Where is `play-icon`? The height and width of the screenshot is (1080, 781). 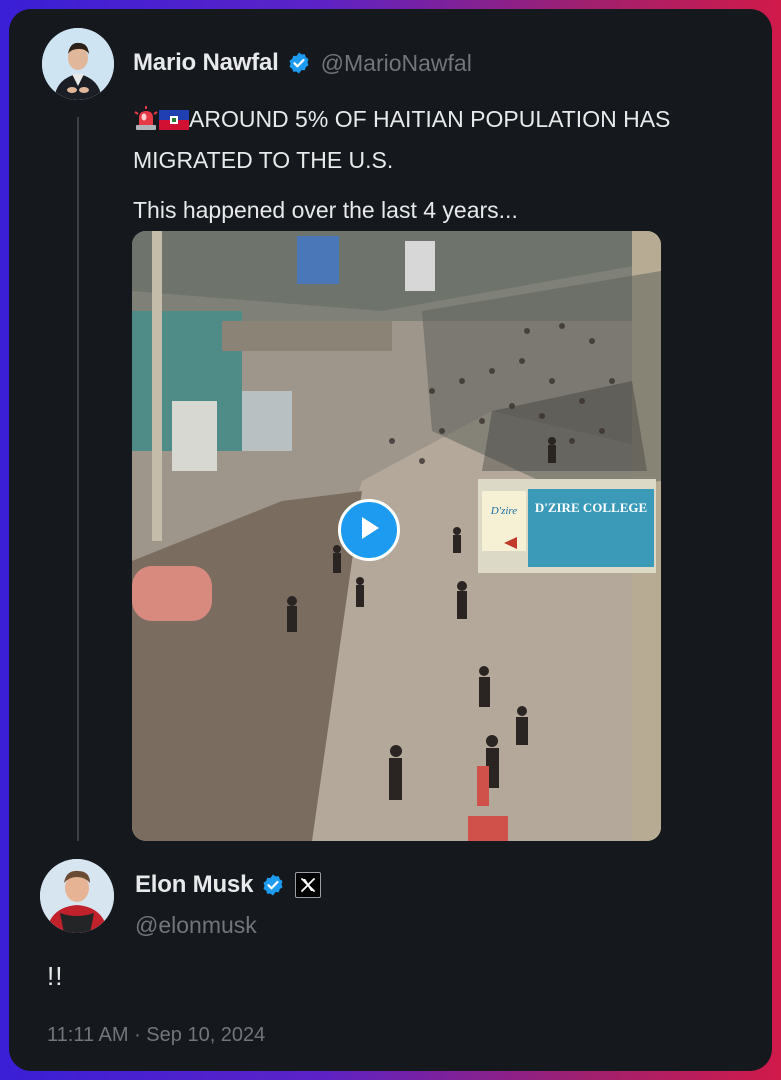 play-icon is located at coordinates (369, 530).